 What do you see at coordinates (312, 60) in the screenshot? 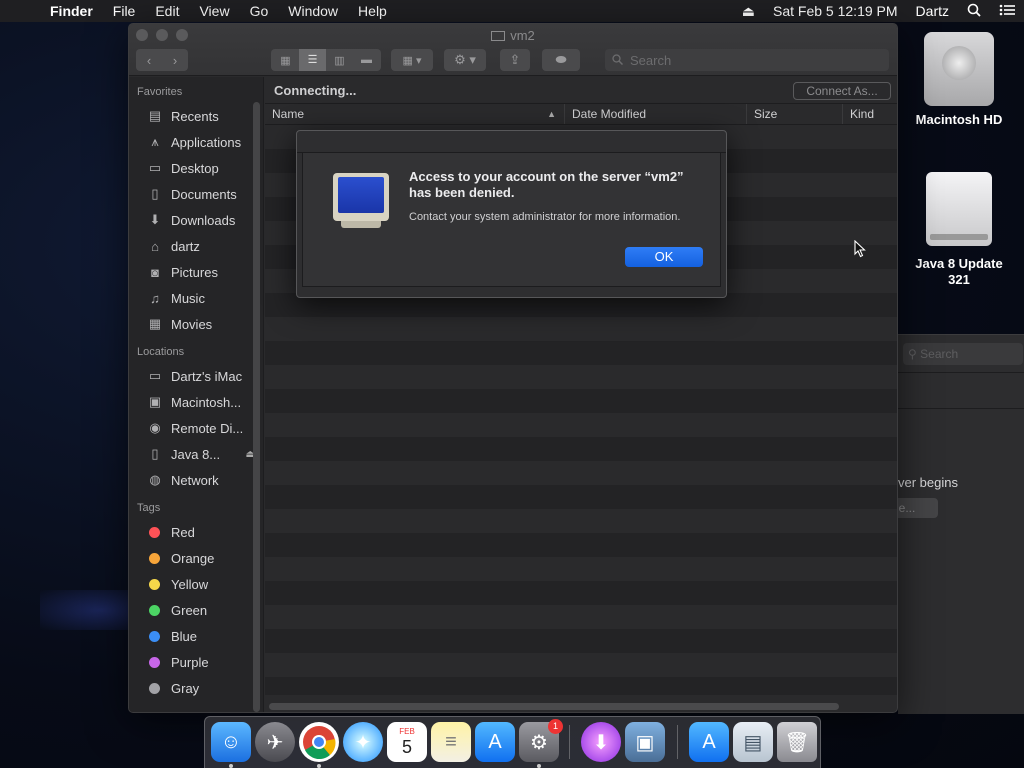
I see `list-view-icon: ☰` at bounding box center [312, 60].